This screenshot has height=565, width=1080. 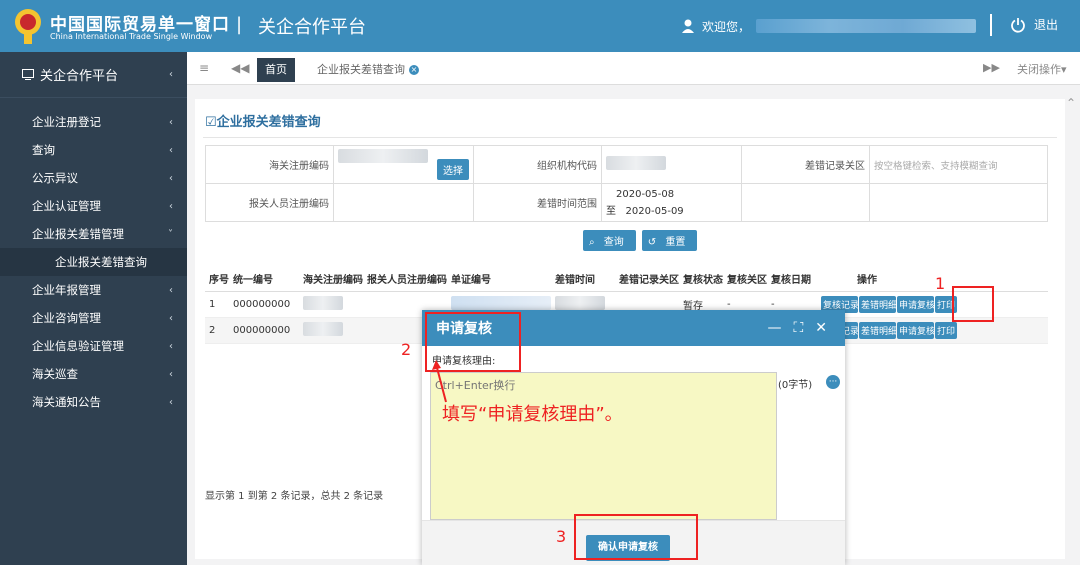 I want to click on more-options-icon: ···, so click(x=833, y=382).